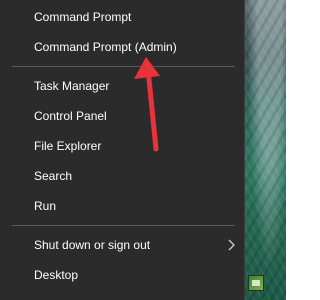  What do you see at coordinates (56, 275) in the screenshot?
I see `menu-item-label: Desktop` at bounding box center [56, 275].